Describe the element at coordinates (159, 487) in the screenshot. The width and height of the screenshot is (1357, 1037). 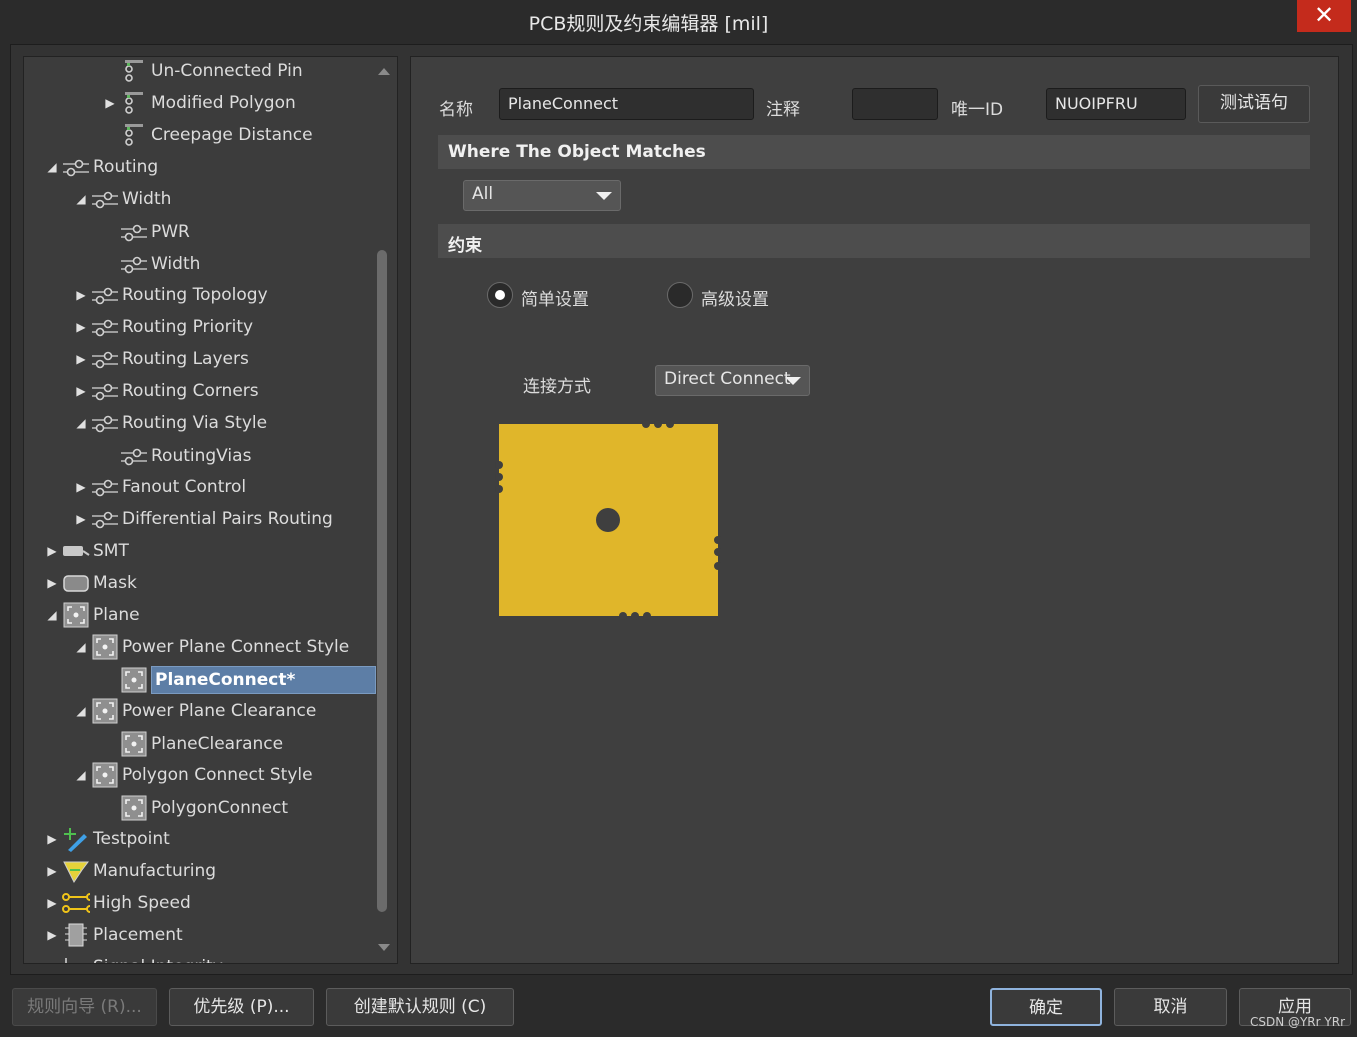
I see `tree-item: ▶ Fanout Control` at that location.